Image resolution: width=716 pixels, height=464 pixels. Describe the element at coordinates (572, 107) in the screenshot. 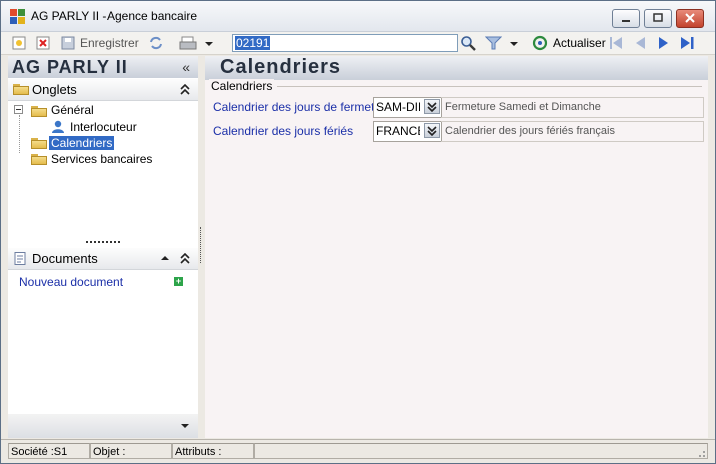

I see `closing-calendar-description: Fermeture Samedi et Dimanche` at that location.